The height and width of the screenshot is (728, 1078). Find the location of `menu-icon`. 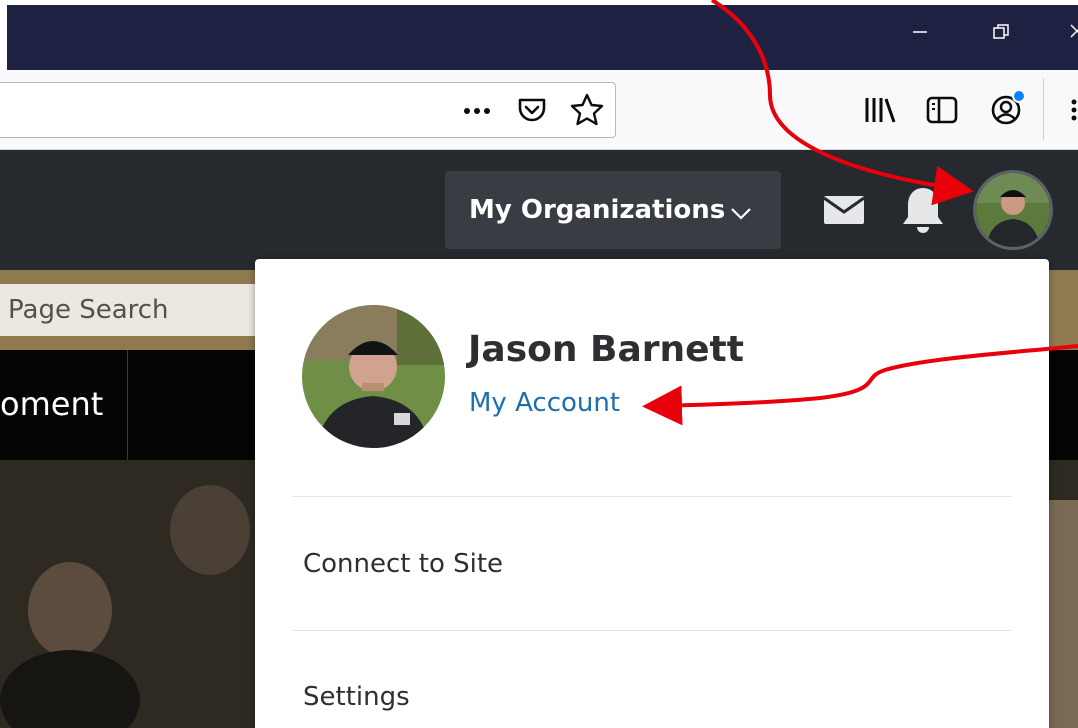

menu-icon is located at coordinates (1070, 110).